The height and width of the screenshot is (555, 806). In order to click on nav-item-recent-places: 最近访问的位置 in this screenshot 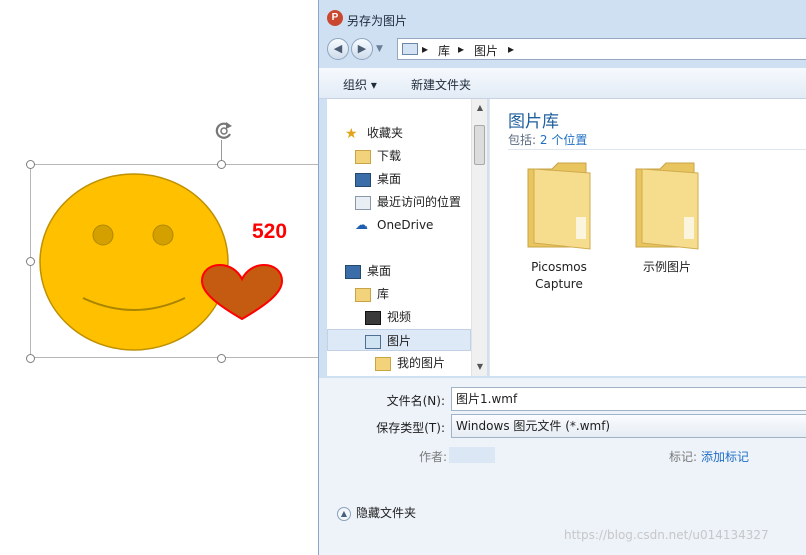, I will do `click(408, 202)`.